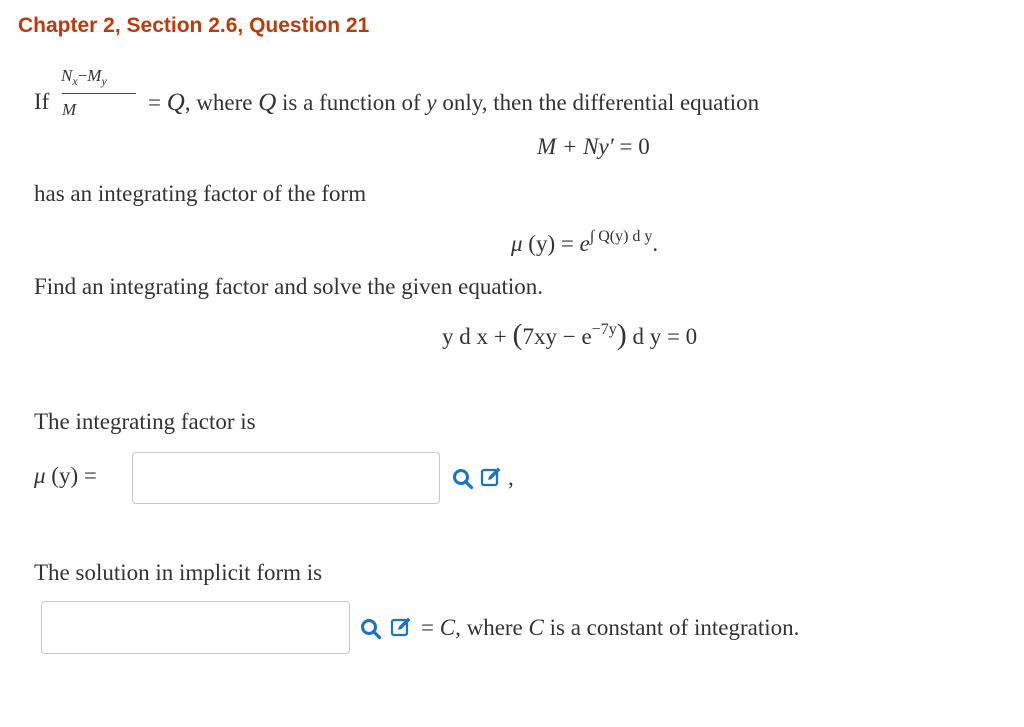  What do you see at coordinates (195, 627) in the screenshot?
I see `implicit-solution-input` at bounding box center [195, 627].